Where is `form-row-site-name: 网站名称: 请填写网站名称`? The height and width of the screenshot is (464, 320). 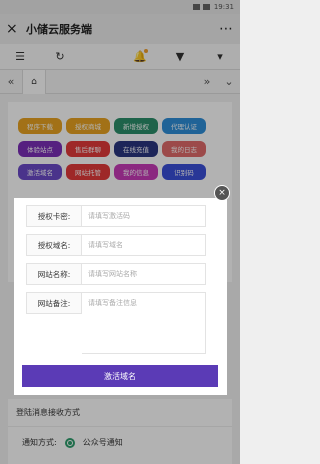
form-row-site-name: 网站名称: 请填写网站名称 is located at coordinates (116, 274).